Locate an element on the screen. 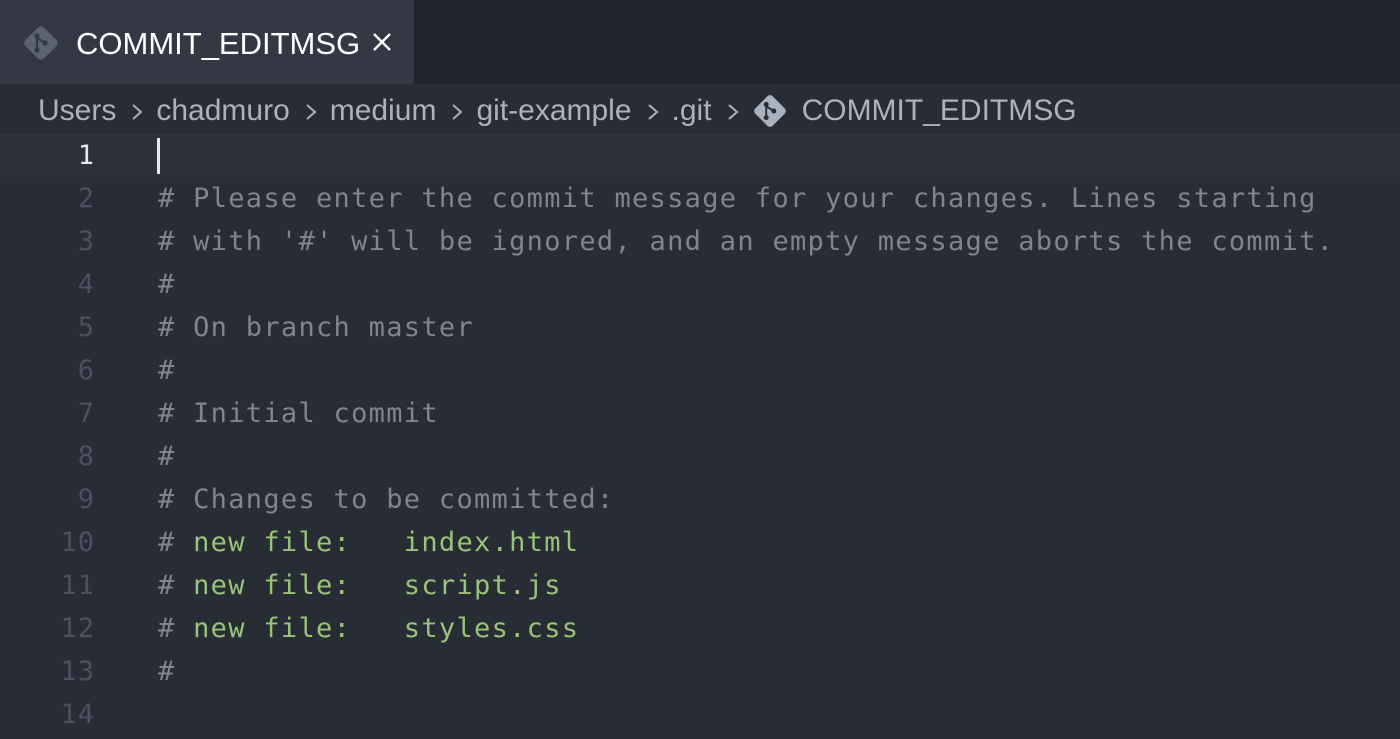 The image size is (1400, 739). new-file-entry: new file: styles.css is located at coordinates (386, 628).